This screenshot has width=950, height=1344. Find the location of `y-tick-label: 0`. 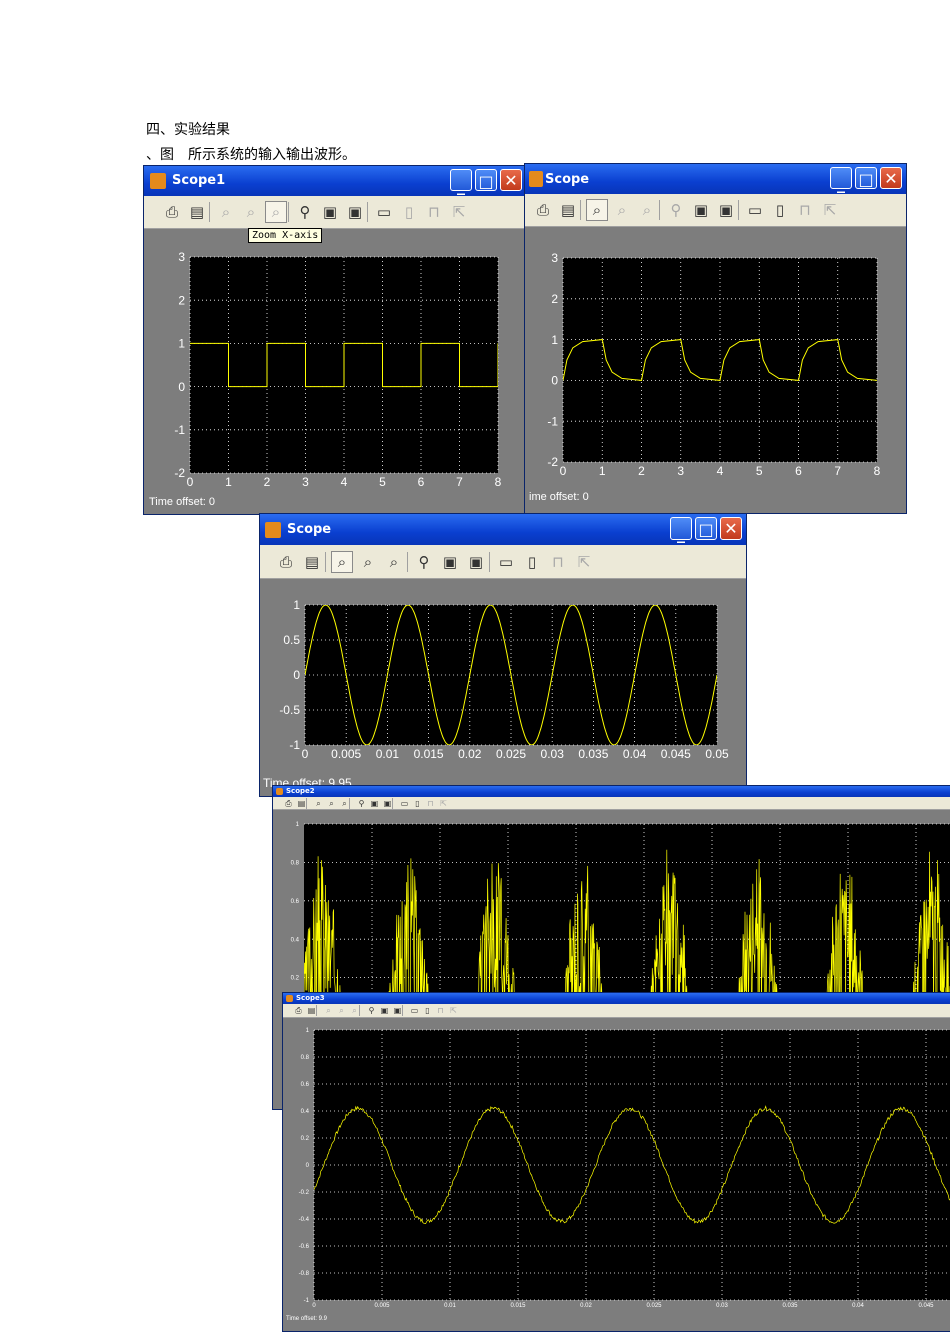

y-tick-label: 0 is located at coordinates (554, 381).